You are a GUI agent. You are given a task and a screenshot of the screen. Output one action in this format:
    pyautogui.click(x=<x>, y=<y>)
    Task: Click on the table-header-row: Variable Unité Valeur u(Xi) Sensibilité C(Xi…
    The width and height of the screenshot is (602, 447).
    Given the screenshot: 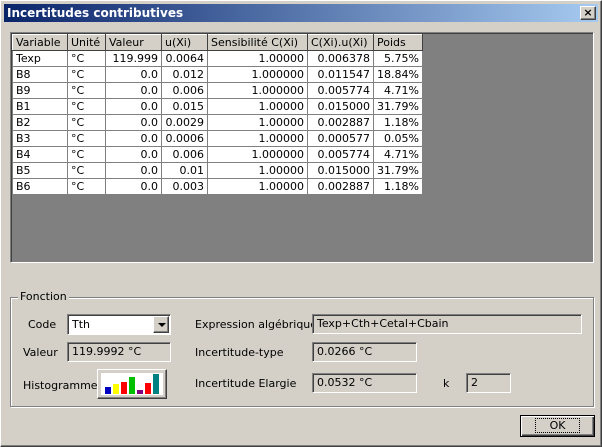 What is the action you would take?
    pyautogui.click(x=217, y=42)
    